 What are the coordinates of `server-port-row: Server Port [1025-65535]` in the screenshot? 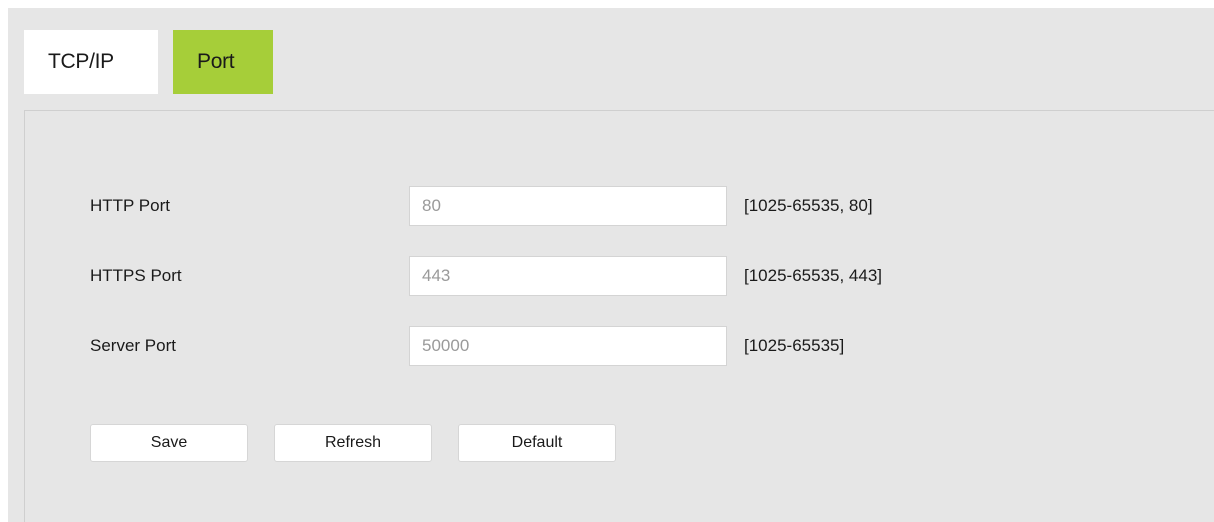 It's located at (619, 346).